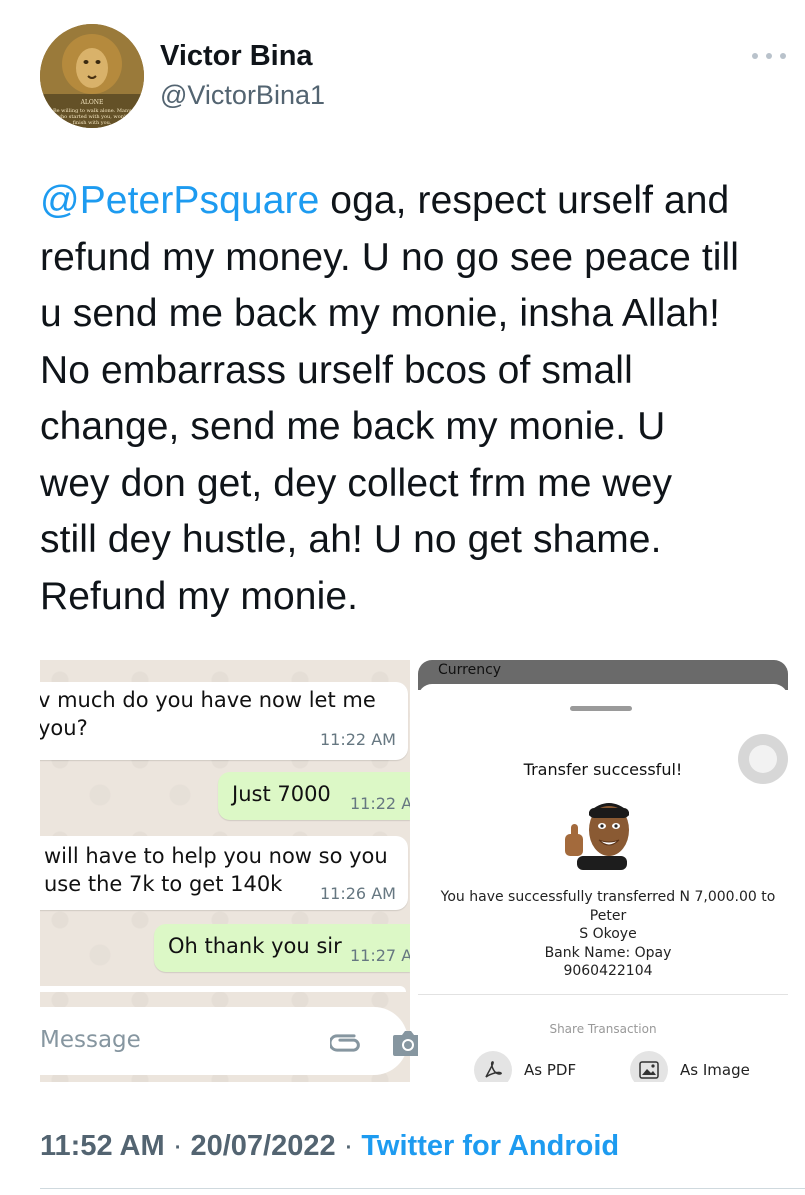  What do you see at coordinates (356, 483) in the screenshot?
I see `tweet-line: wey don get, dey collect frm me wey` at bounding box center [356, 483].